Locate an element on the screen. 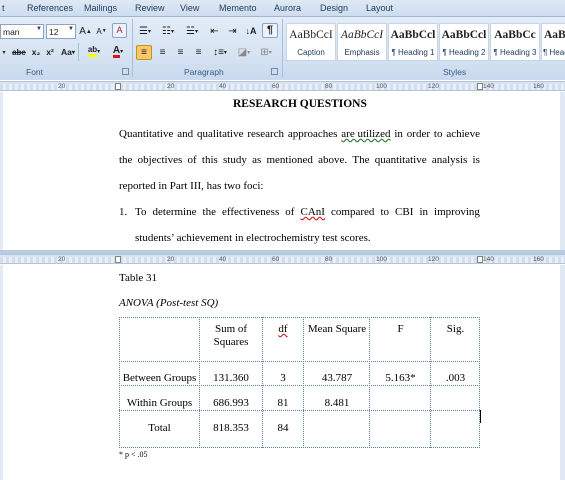 The height and width of the screenshot is (480, 565). paint-bucket-icon: ◪ is located at coordinates (242, 52).